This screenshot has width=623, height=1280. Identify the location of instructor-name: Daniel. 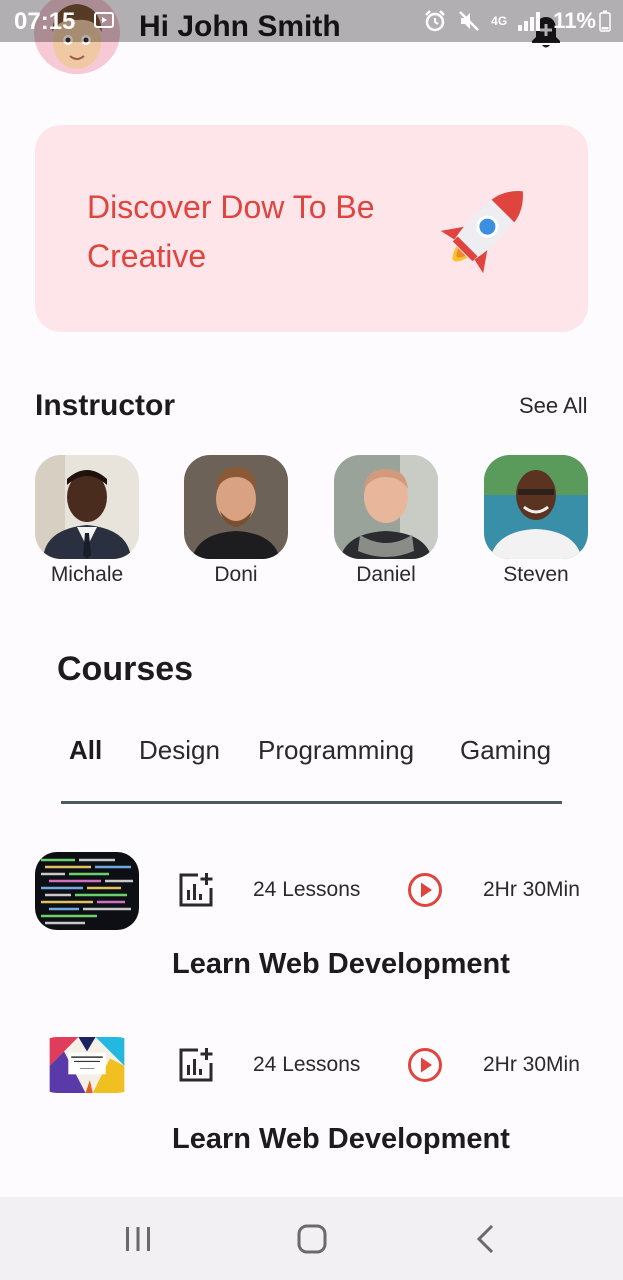
(386, 574).